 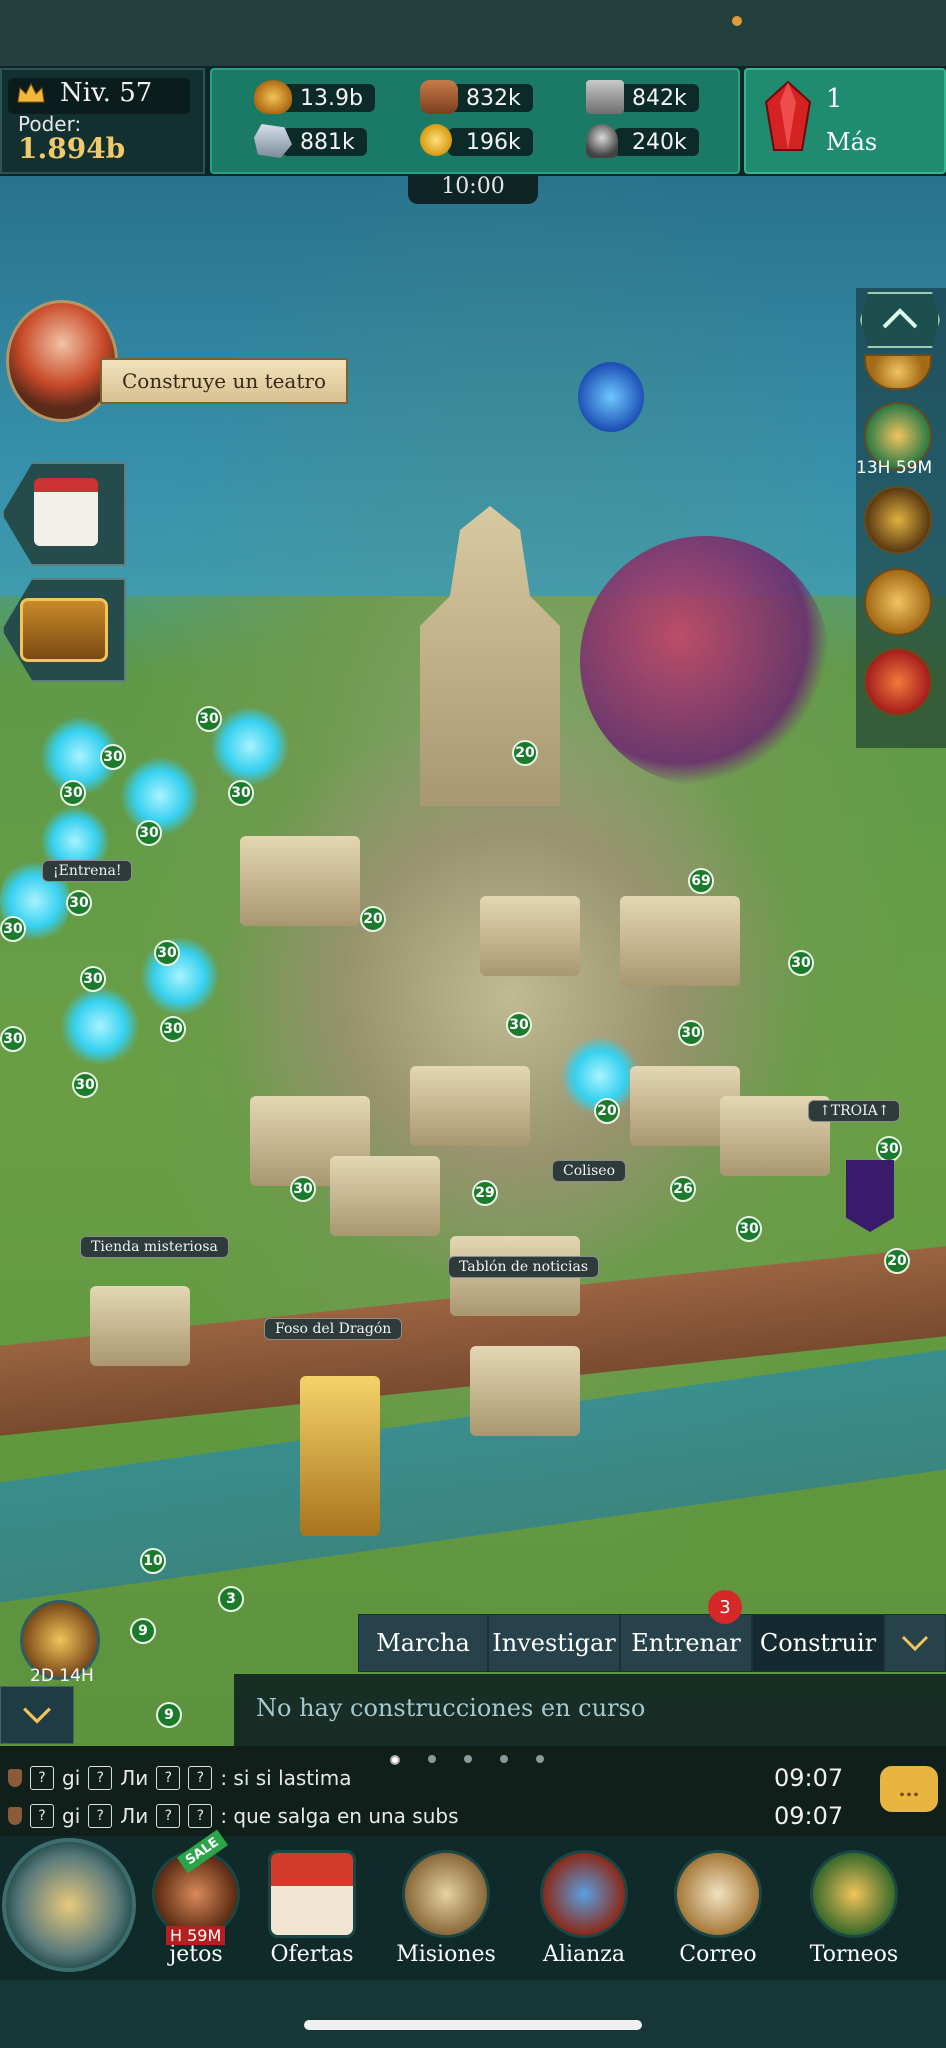 I want to click on action-tabs: Marcha Investigar Entrenar Construir, so click(x=652, y=1644).